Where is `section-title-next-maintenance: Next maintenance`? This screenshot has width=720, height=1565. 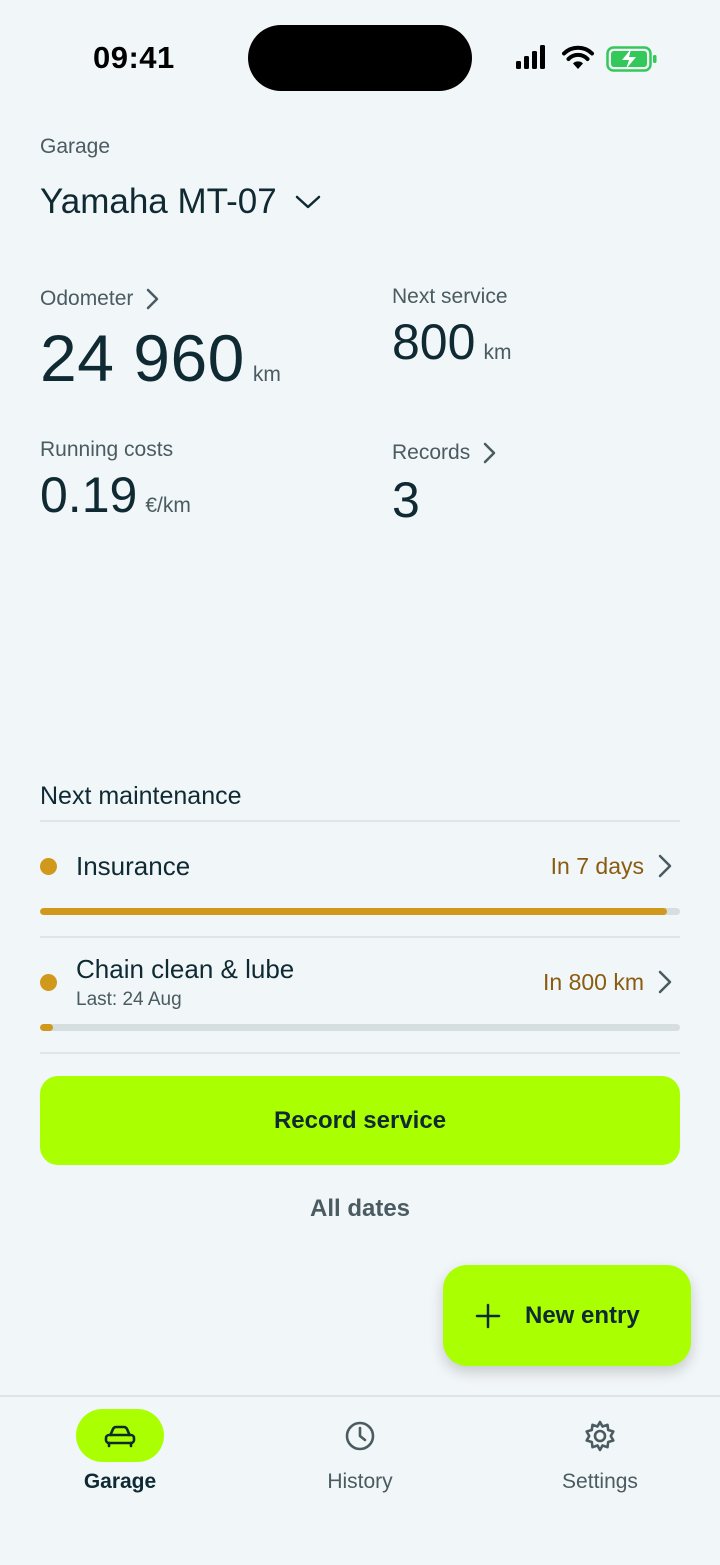
section-title-next-maintenance: Next maintenance is located at coordinates (141, 796).